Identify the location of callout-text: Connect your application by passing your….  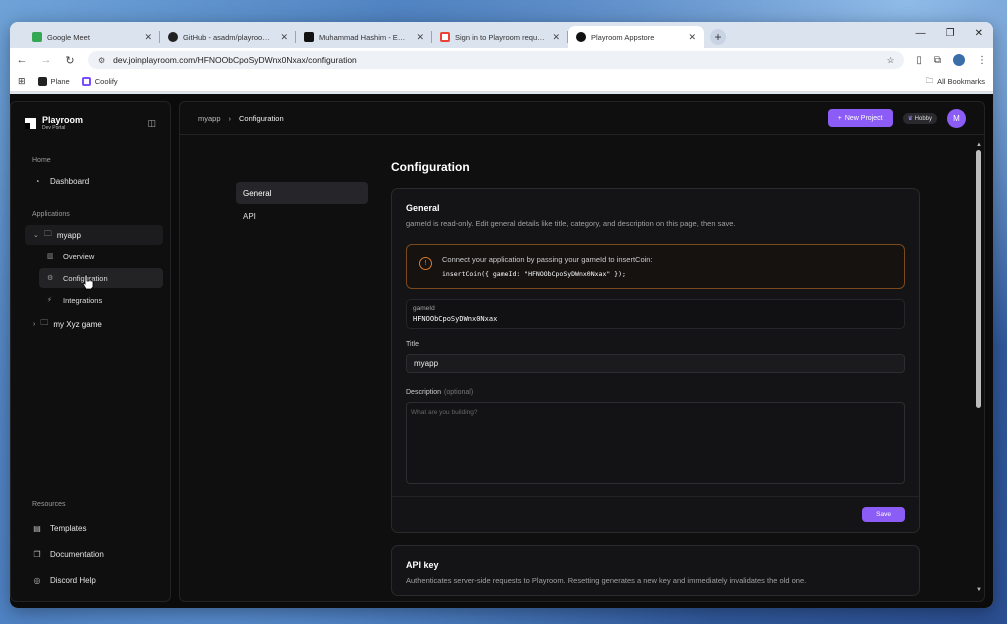
(547, 259).